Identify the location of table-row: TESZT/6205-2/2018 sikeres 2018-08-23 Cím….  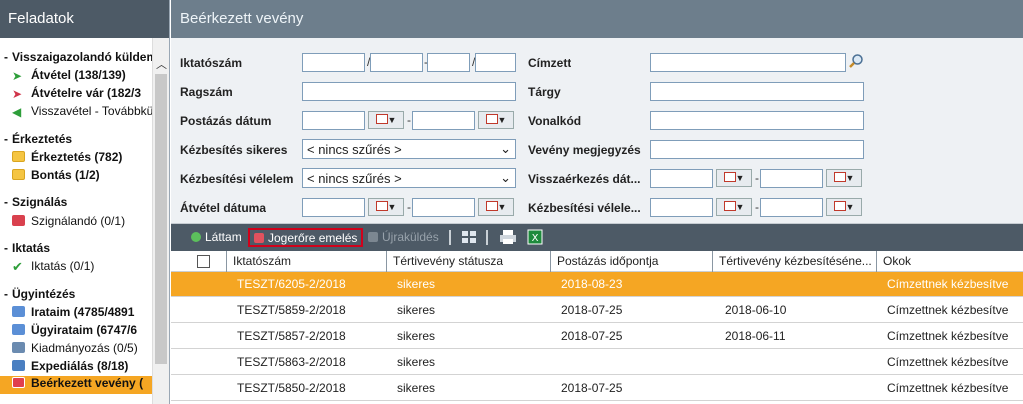
(597, 284).